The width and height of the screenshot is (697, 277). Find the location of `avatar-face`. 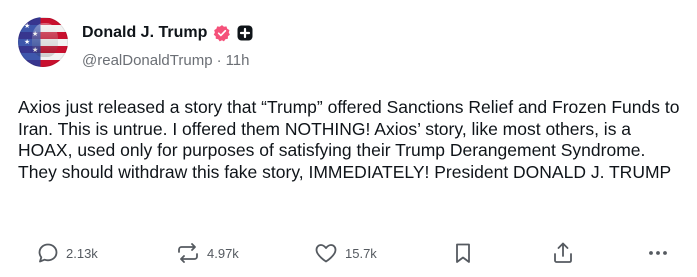

avatar-face is located at coordinates (45, 40).